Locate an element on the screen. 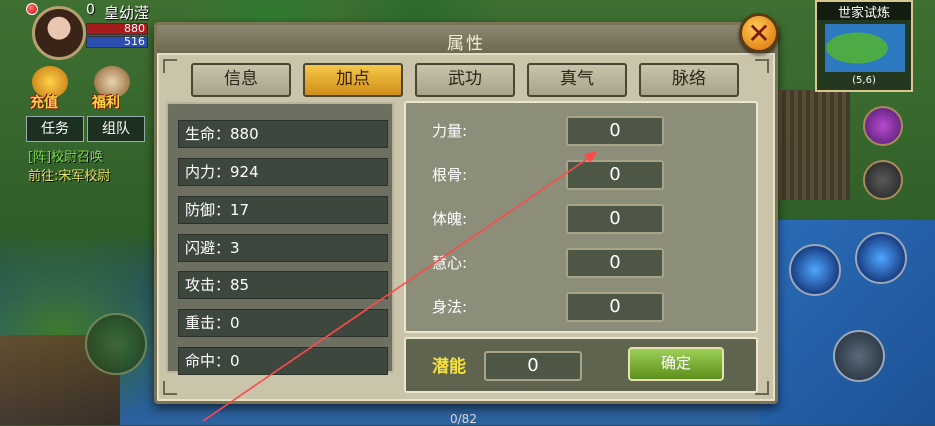 The image size is (935, 426). attr-agility-label: 身法: is located at coordinates (450, 307).